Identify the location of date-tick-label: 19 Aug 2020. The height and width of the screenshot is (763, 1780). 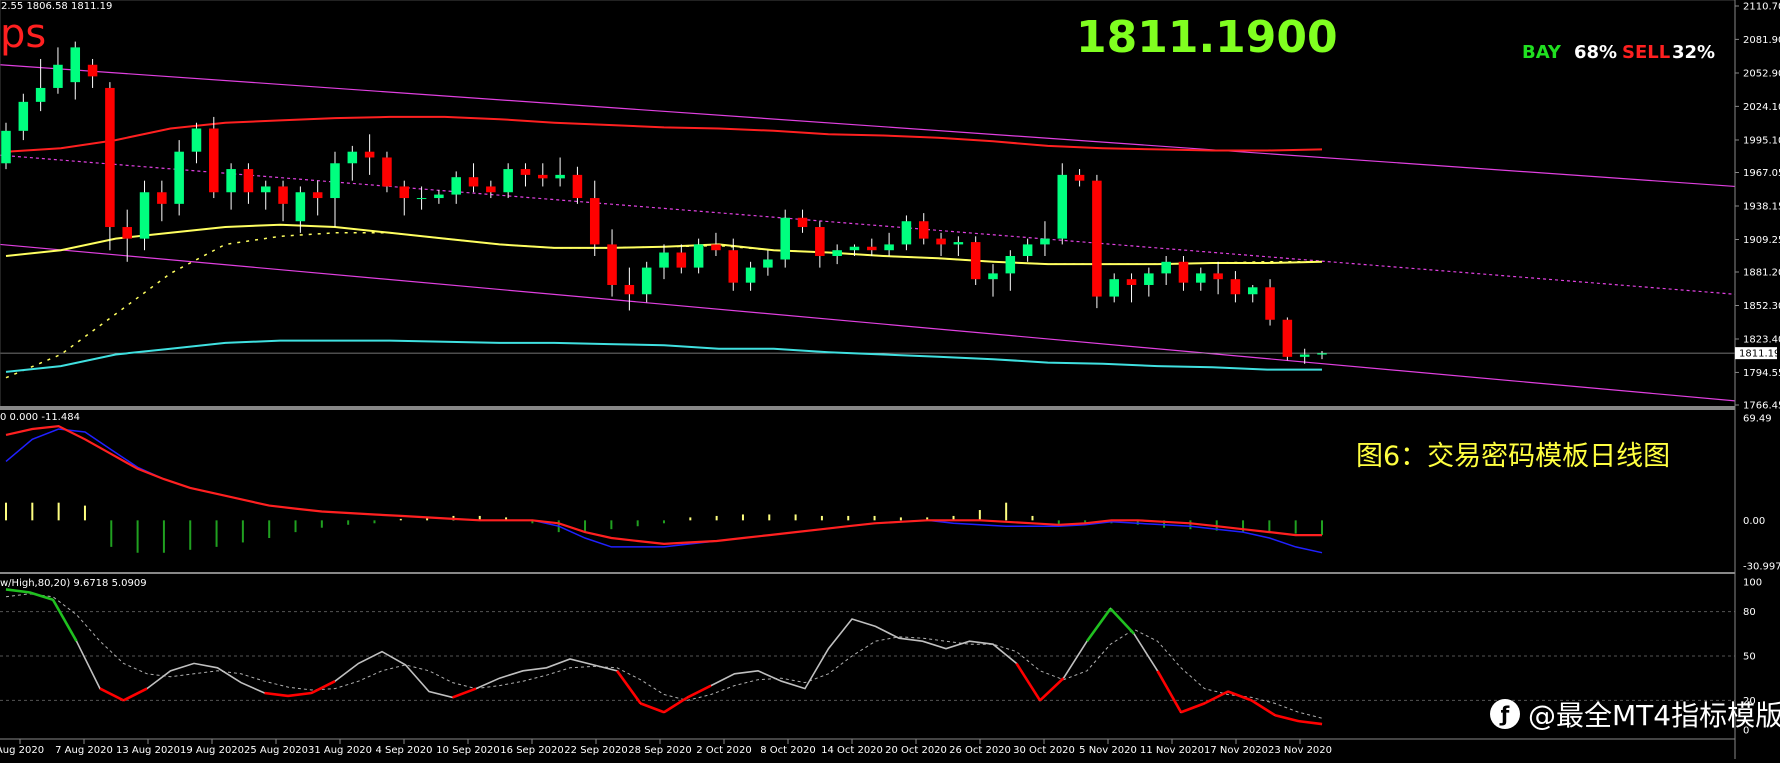
(212, 750).